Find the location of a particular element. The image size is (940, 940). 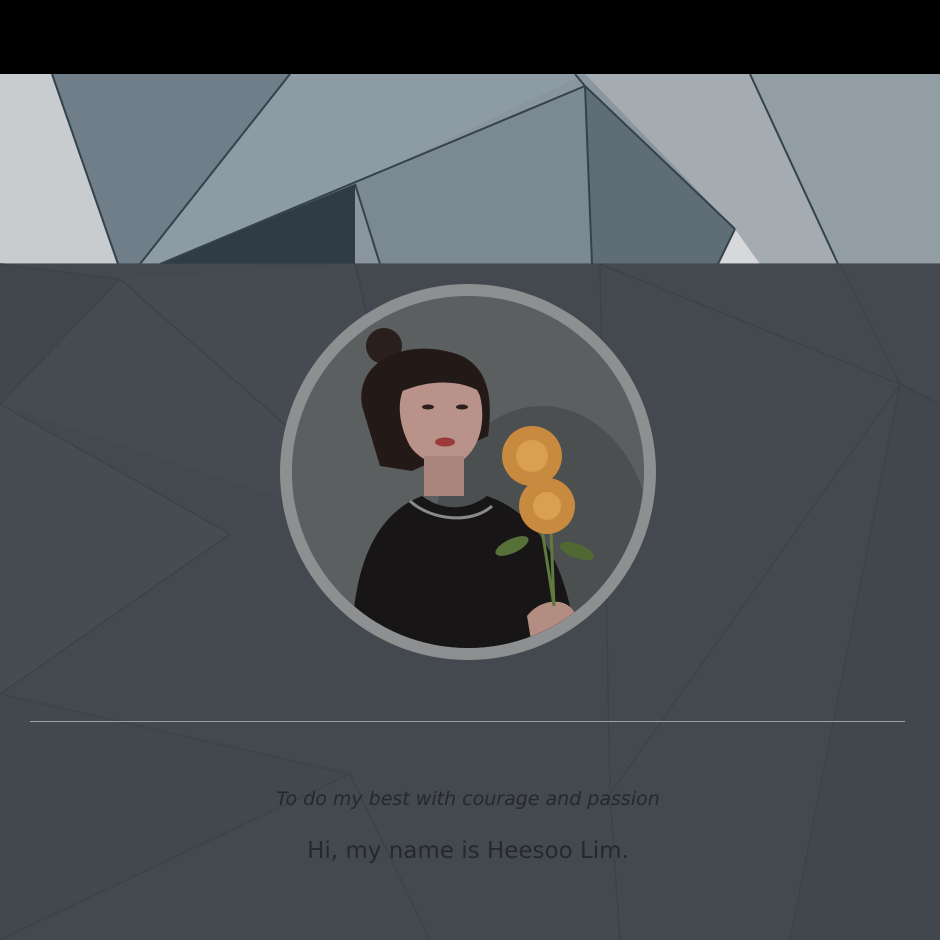

tagline: To do my best with courage and passion is located at coordinates (468, 799).